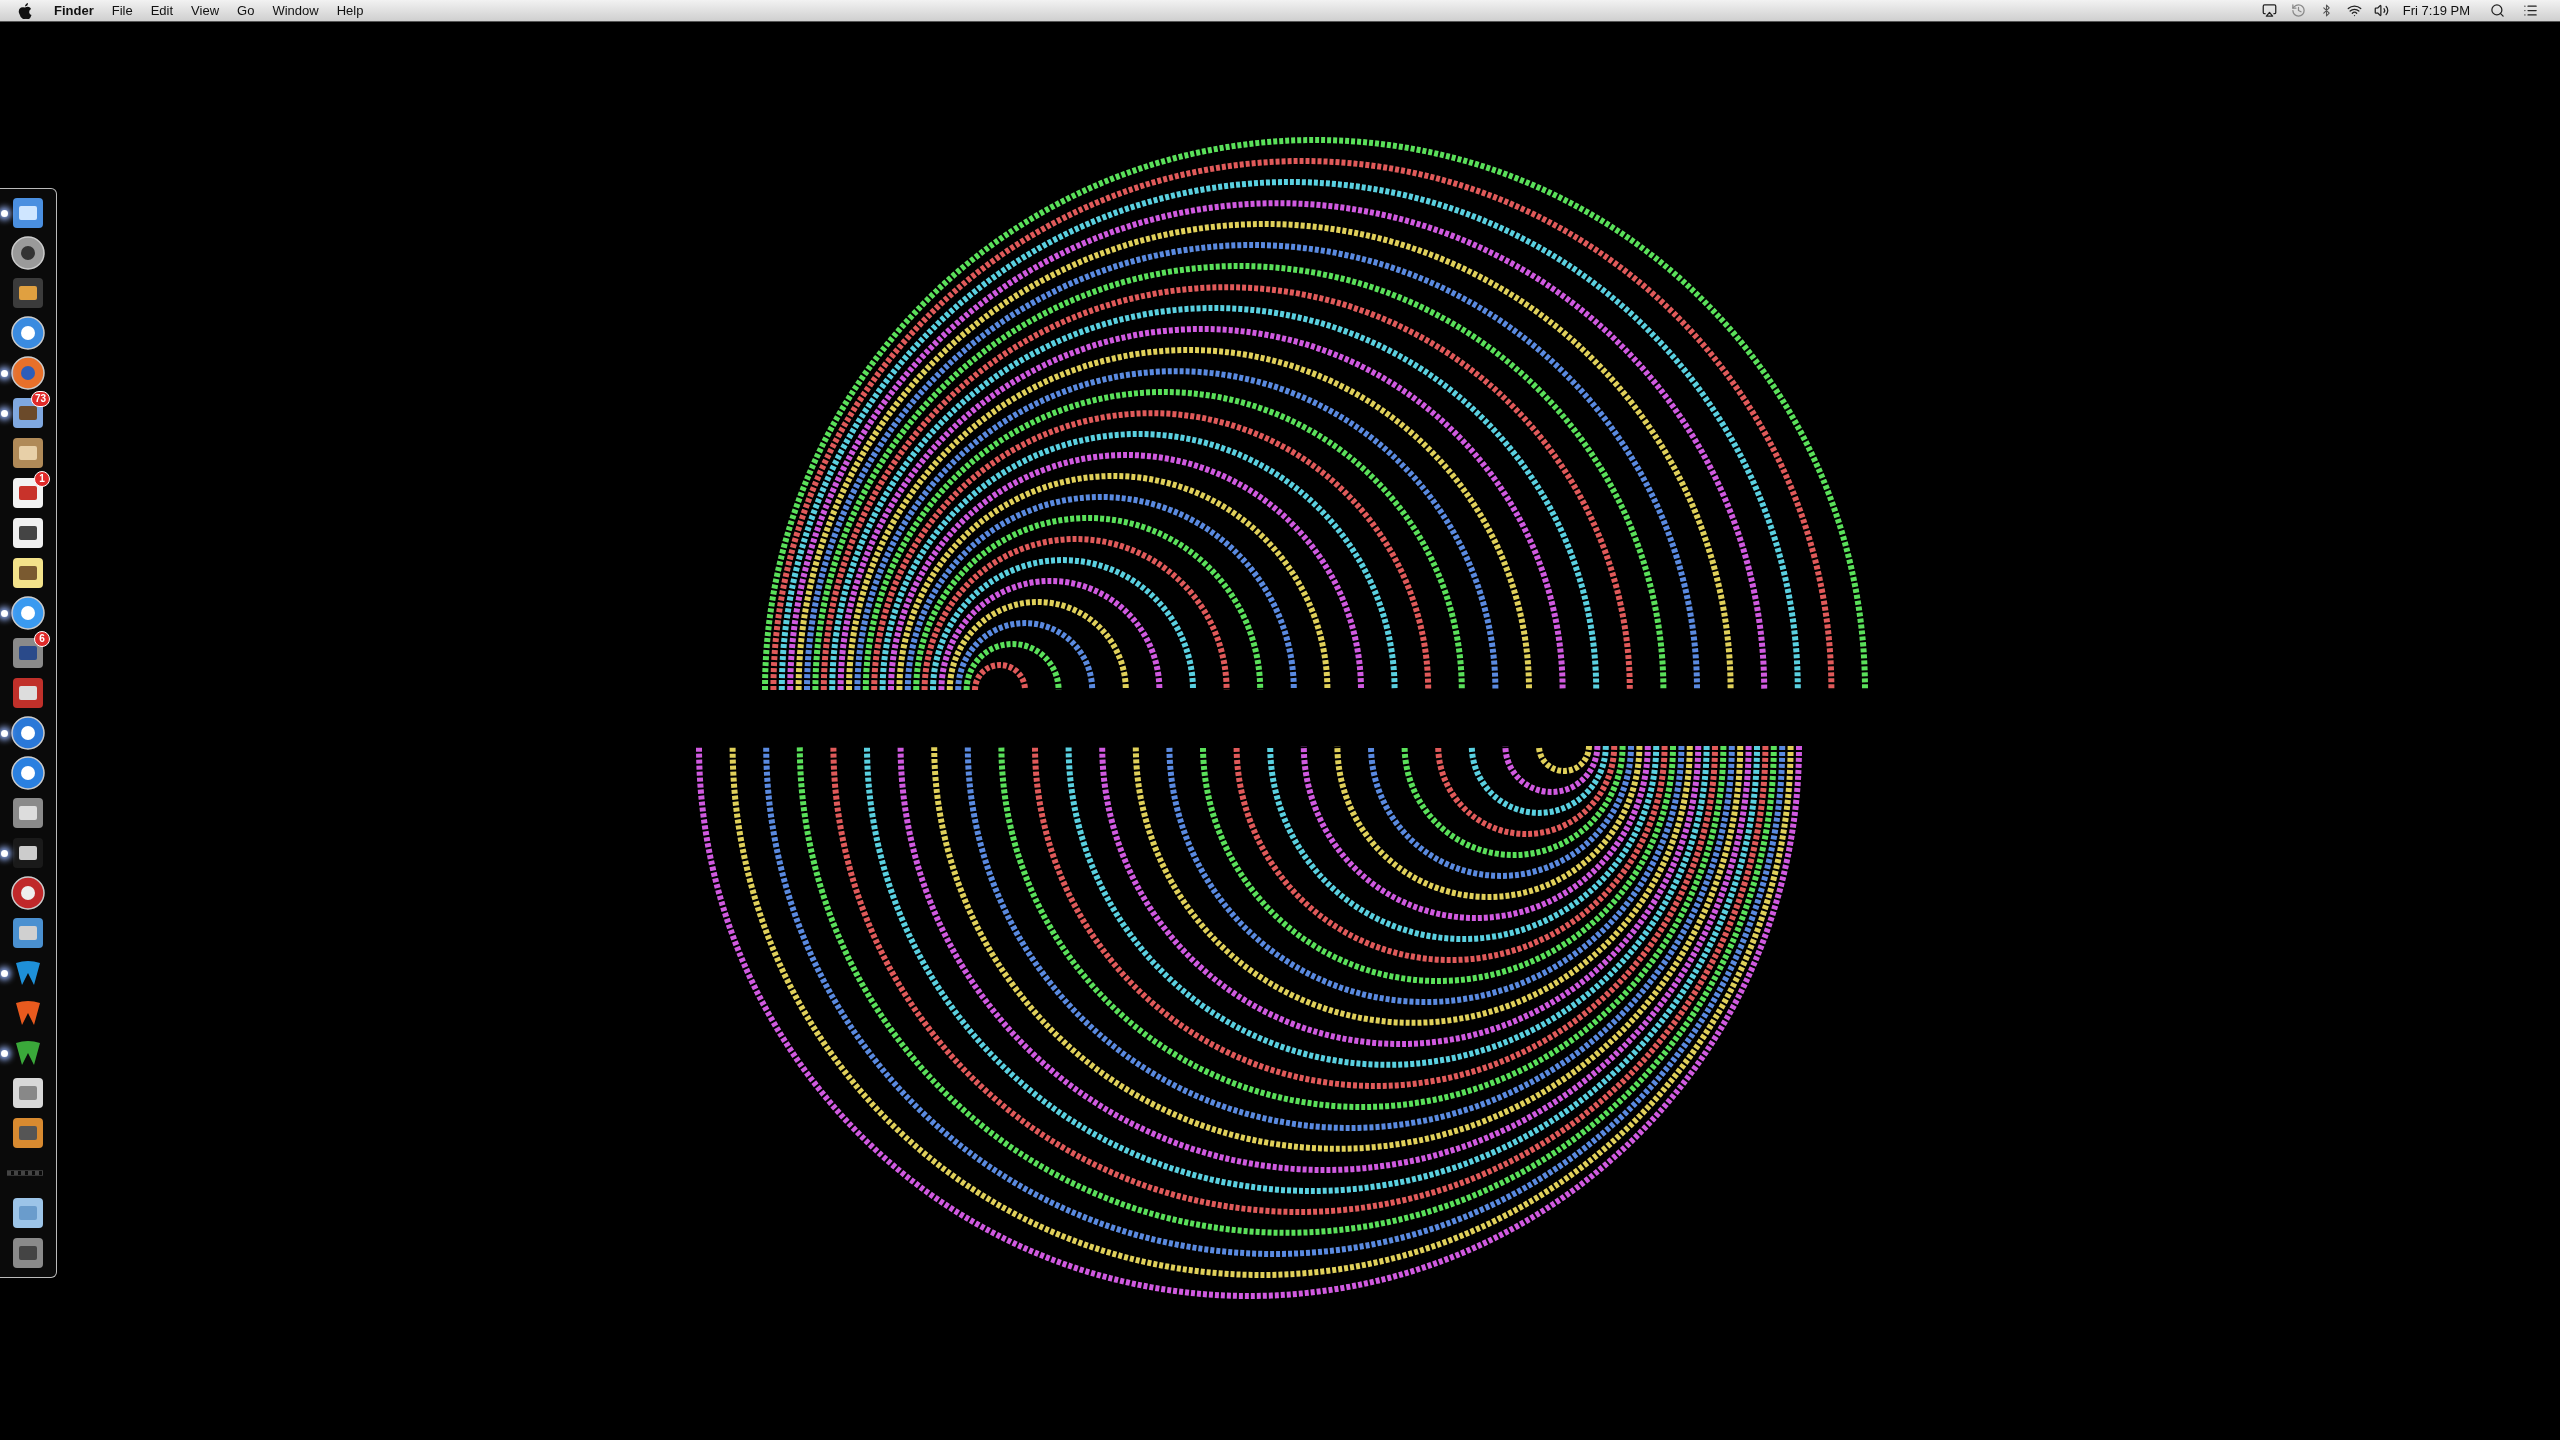 The image size is (2560, 1440). Describe the element at coordinates (295, 10) in the screenshot. I see `menu-item: Window` at that location.